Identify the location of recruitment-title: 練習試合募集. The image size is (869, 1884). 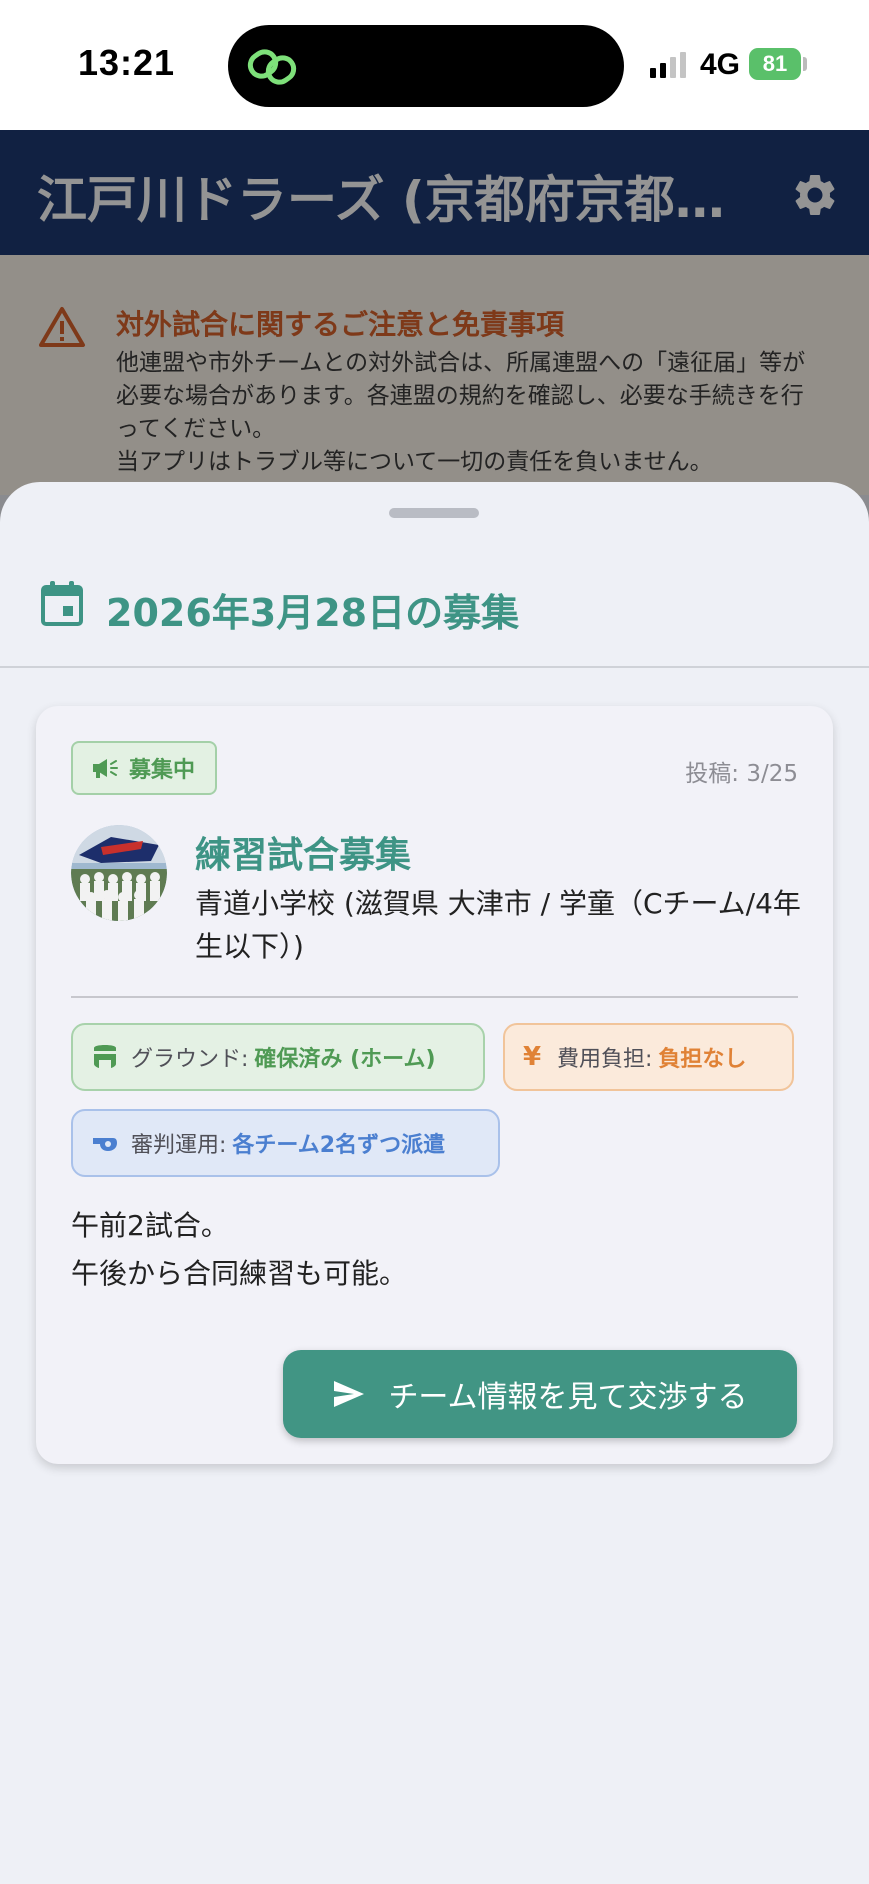
(303, 855).